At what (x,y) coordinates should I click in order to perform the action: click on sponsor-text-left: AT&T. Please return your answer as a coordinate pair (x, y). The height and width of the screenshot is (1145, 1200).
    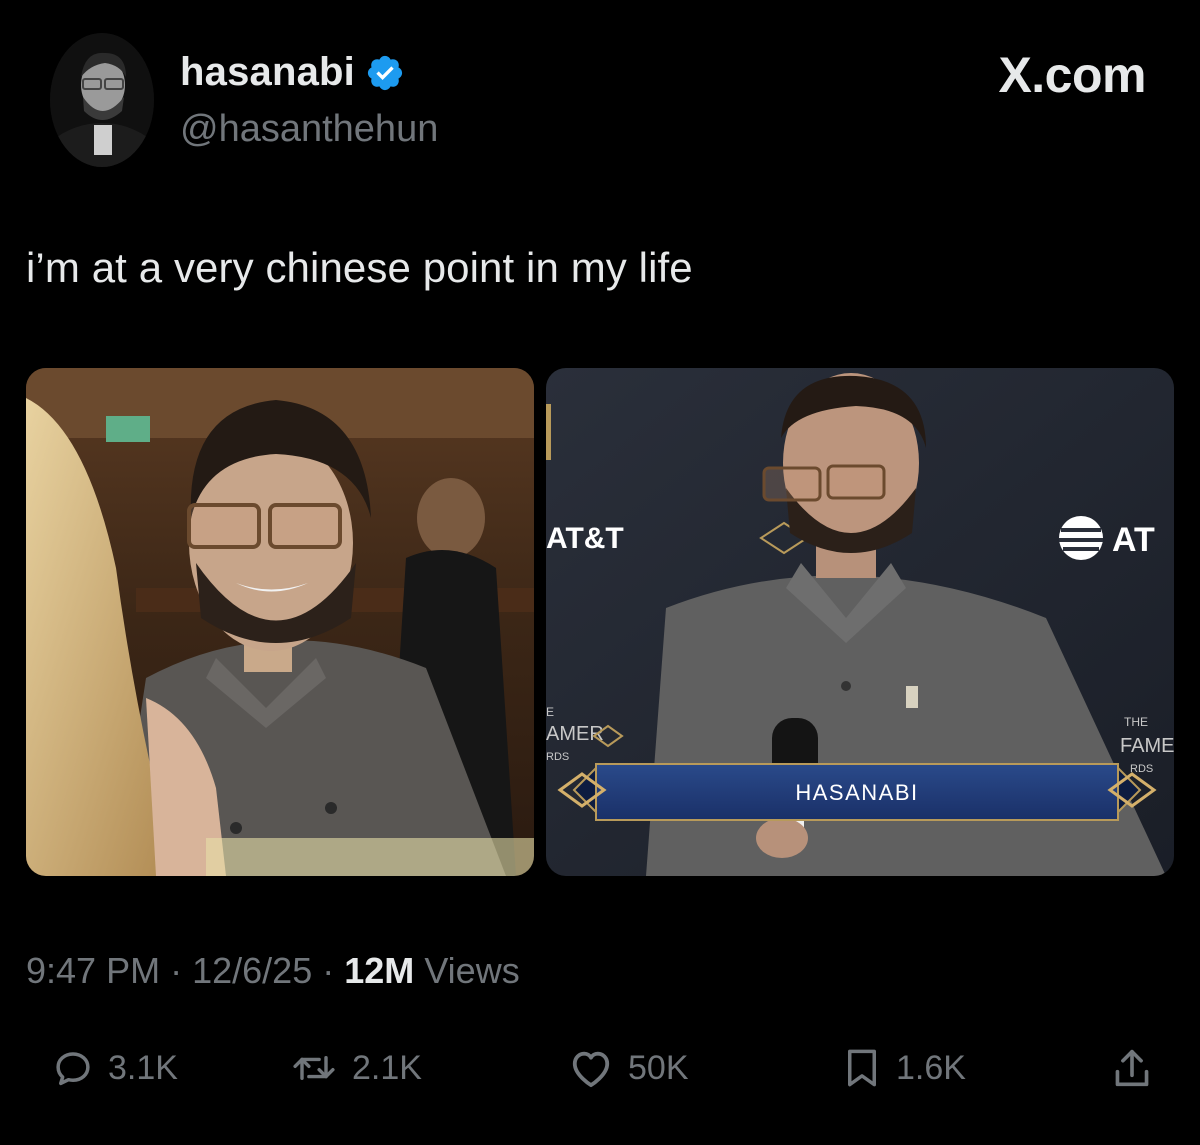
    Looking at the image, I should click on (585, 538).